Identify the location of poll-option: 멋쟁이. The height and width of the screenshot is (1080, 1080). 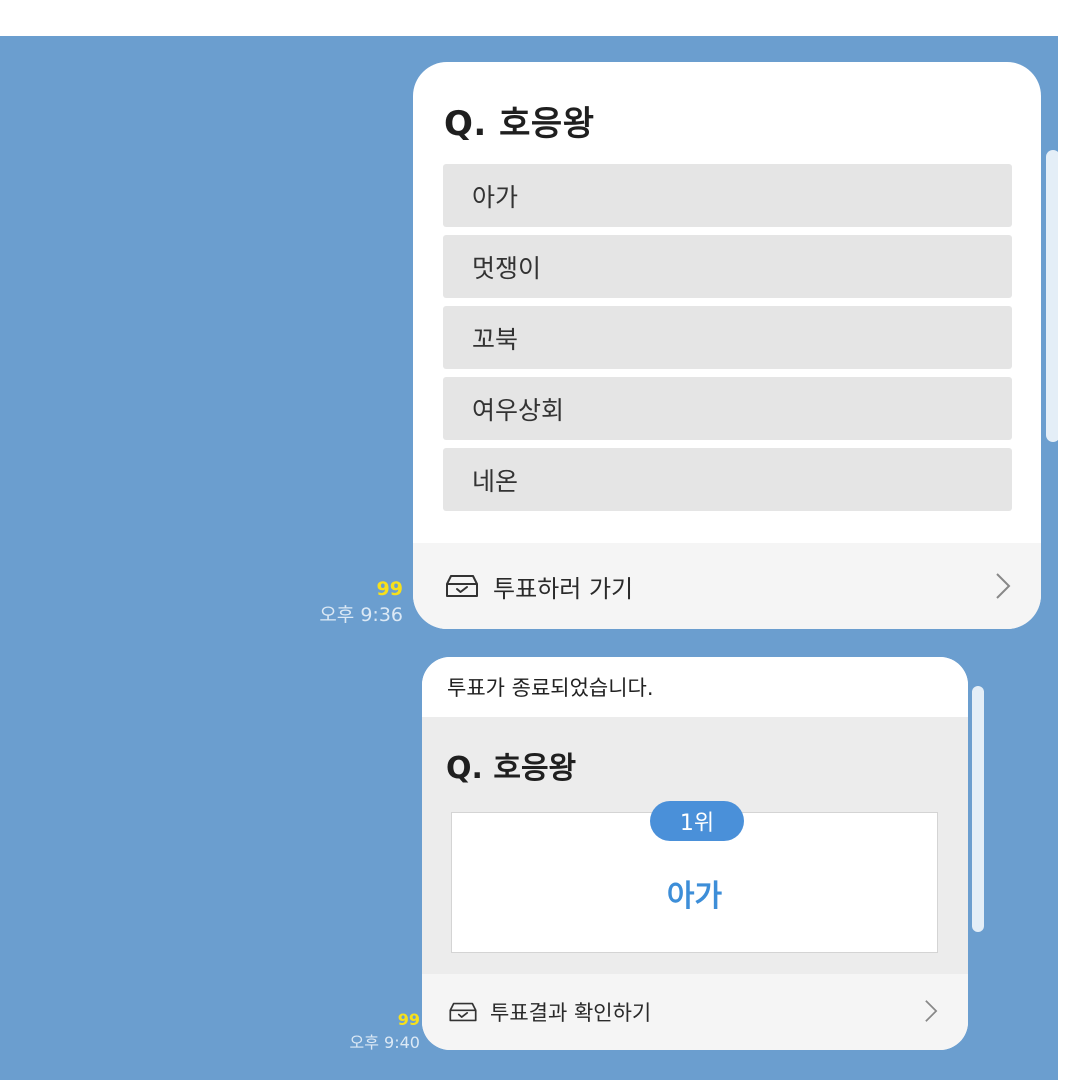
(727, 266).